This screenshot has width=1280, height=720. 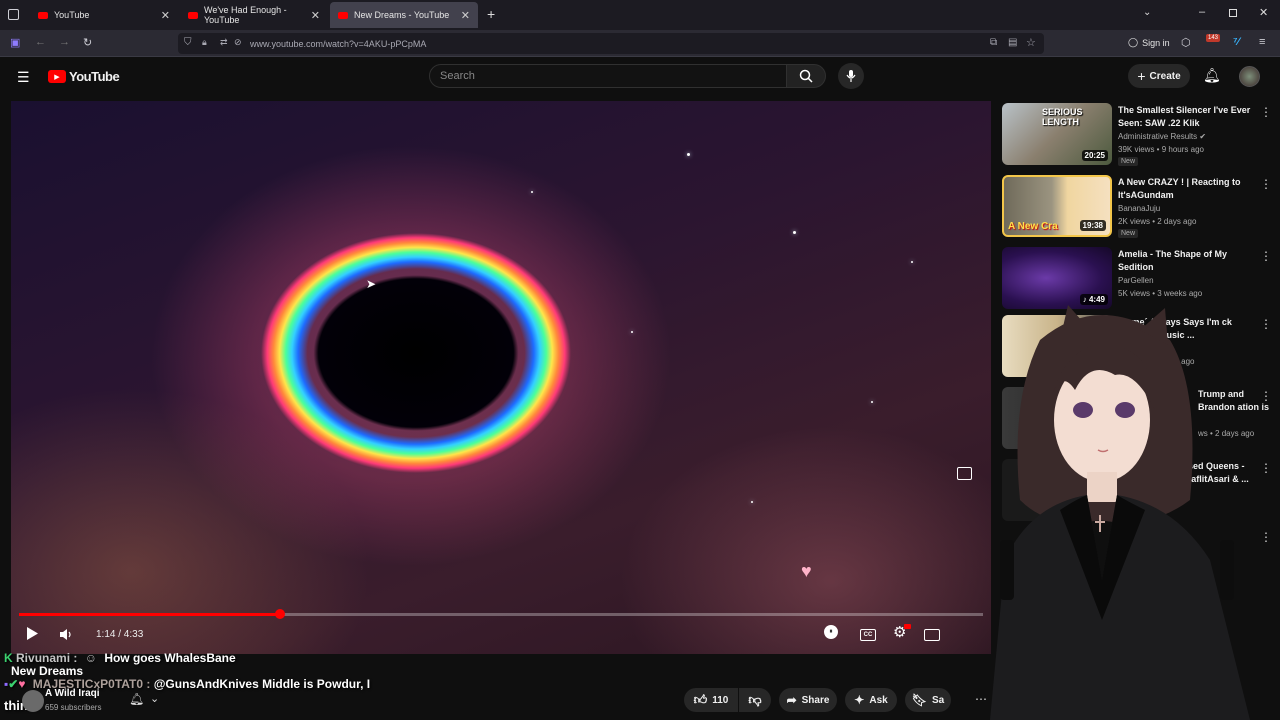 What do you see at coordinates (15, 42) in the screenshot?
I see `sidebar-toggle-icon: ▣` at bounding box center [15, 42].